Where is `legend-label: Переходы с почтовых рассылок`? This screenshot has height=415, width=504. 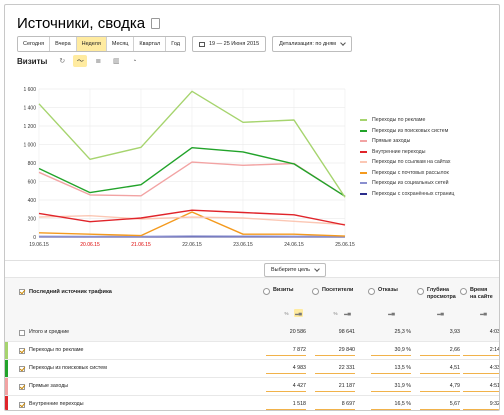 legend-label: Переходы с почтовых рассылок is located at coordinates (410, 172).